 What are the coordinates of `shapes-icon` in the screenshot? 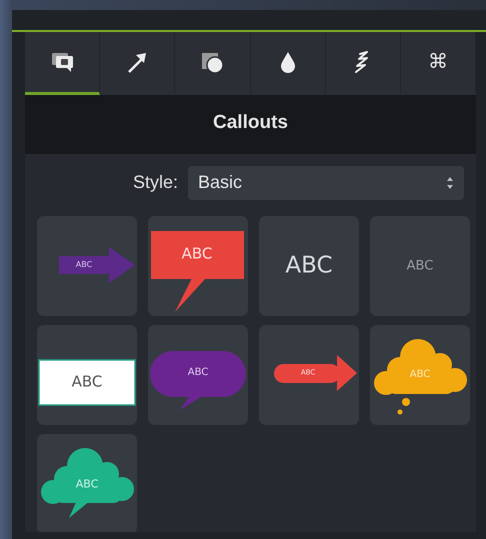 It's located at (212, 62).